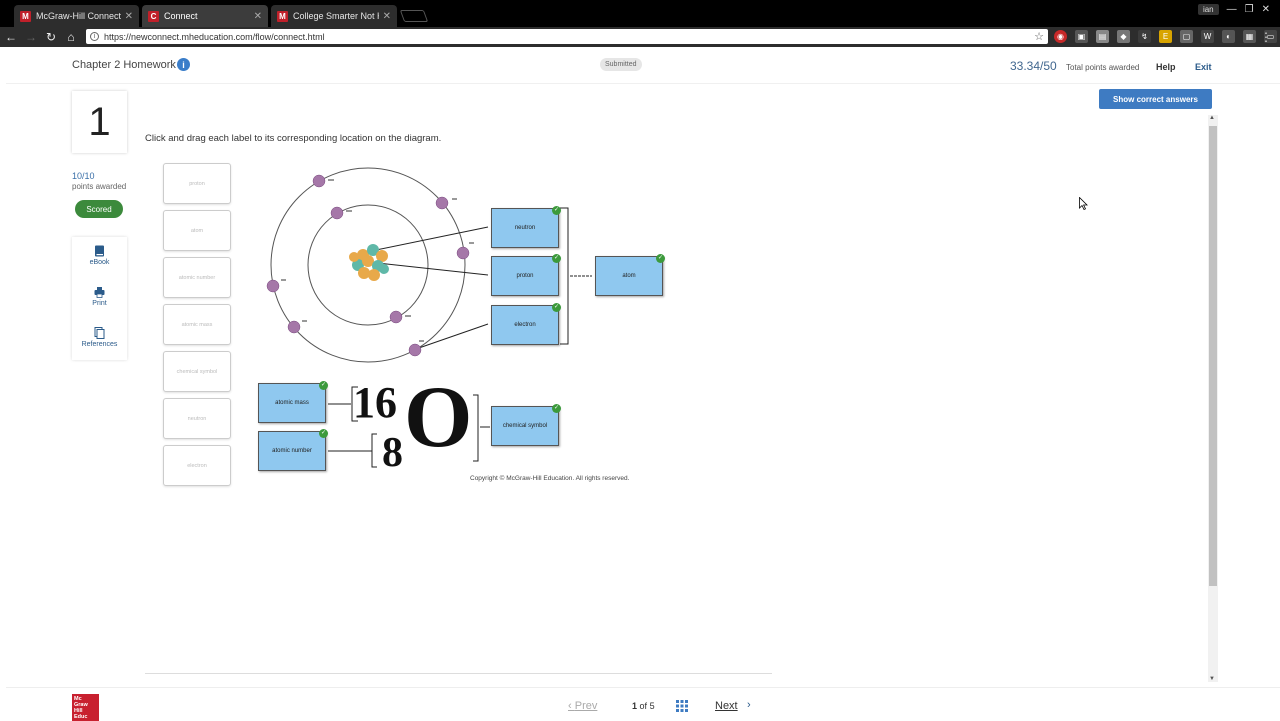  Describe the element at coordinates (1123, 36) in the screenshot. I see `extension-icon: ◆` at that location.